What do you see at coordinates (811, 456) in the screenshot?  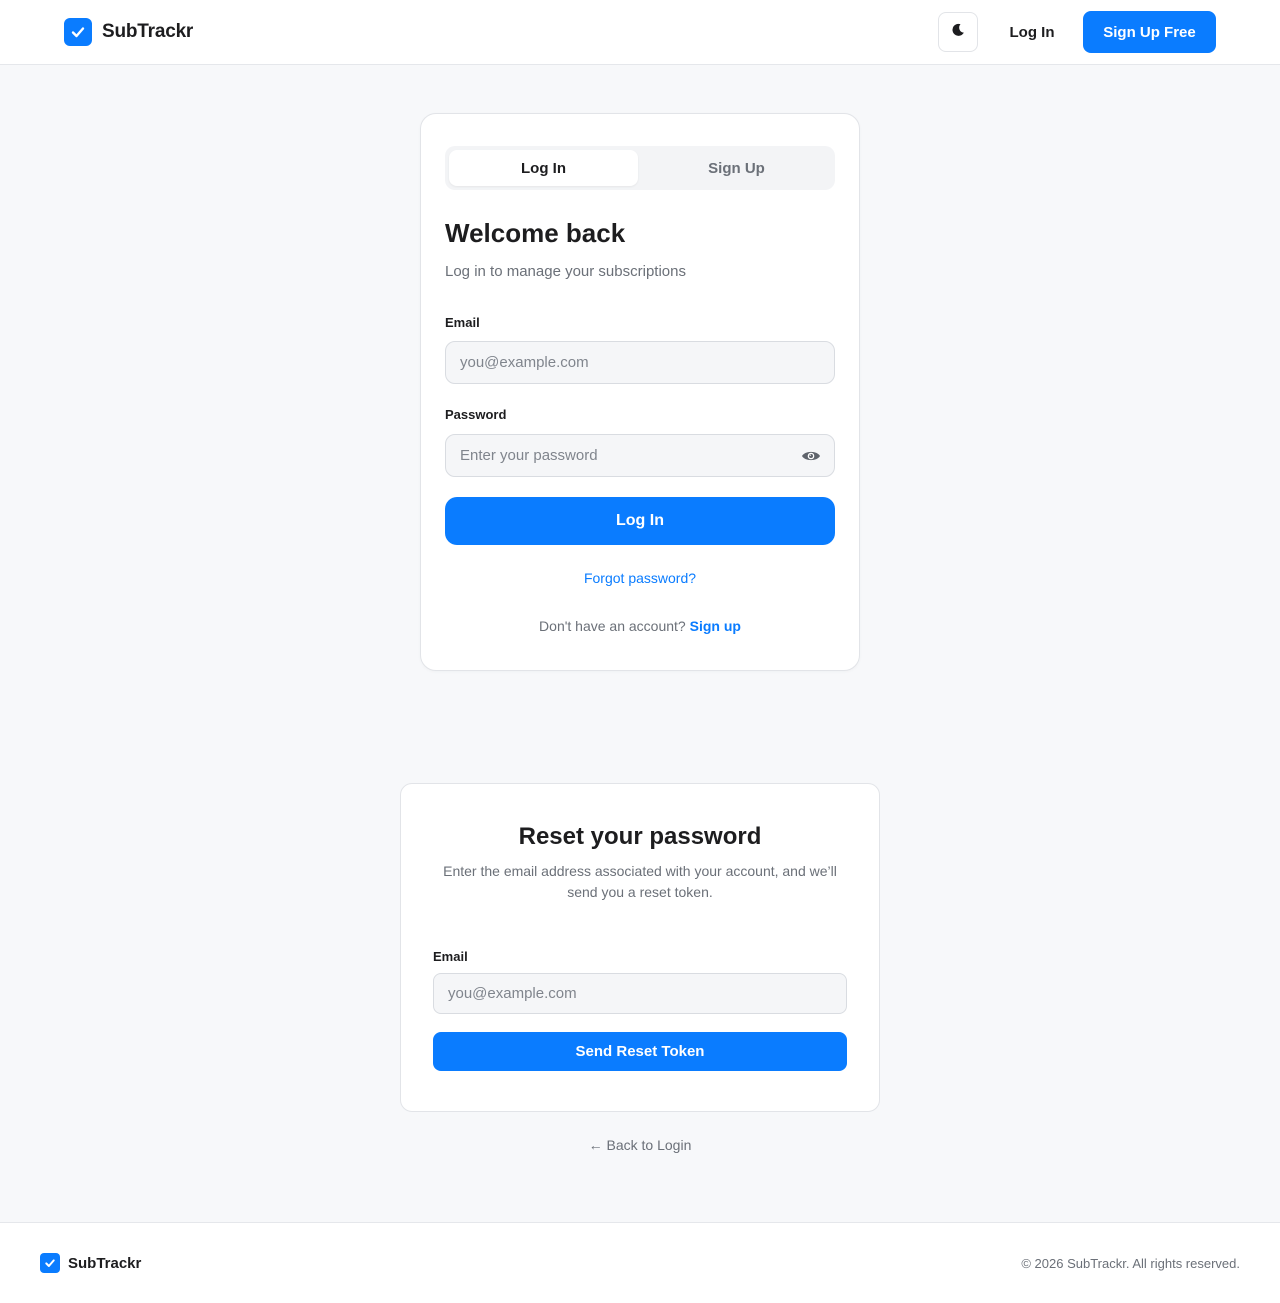 I see `eye-icon` at bounding box center [811, 456].